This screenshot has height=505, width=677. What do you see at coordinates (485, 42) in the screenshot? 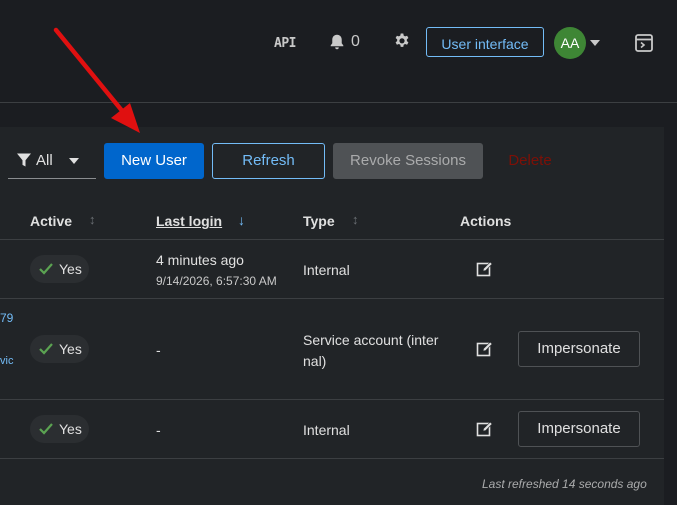
I see `user-interface-button: User interface` at bounding box center [485, 42].